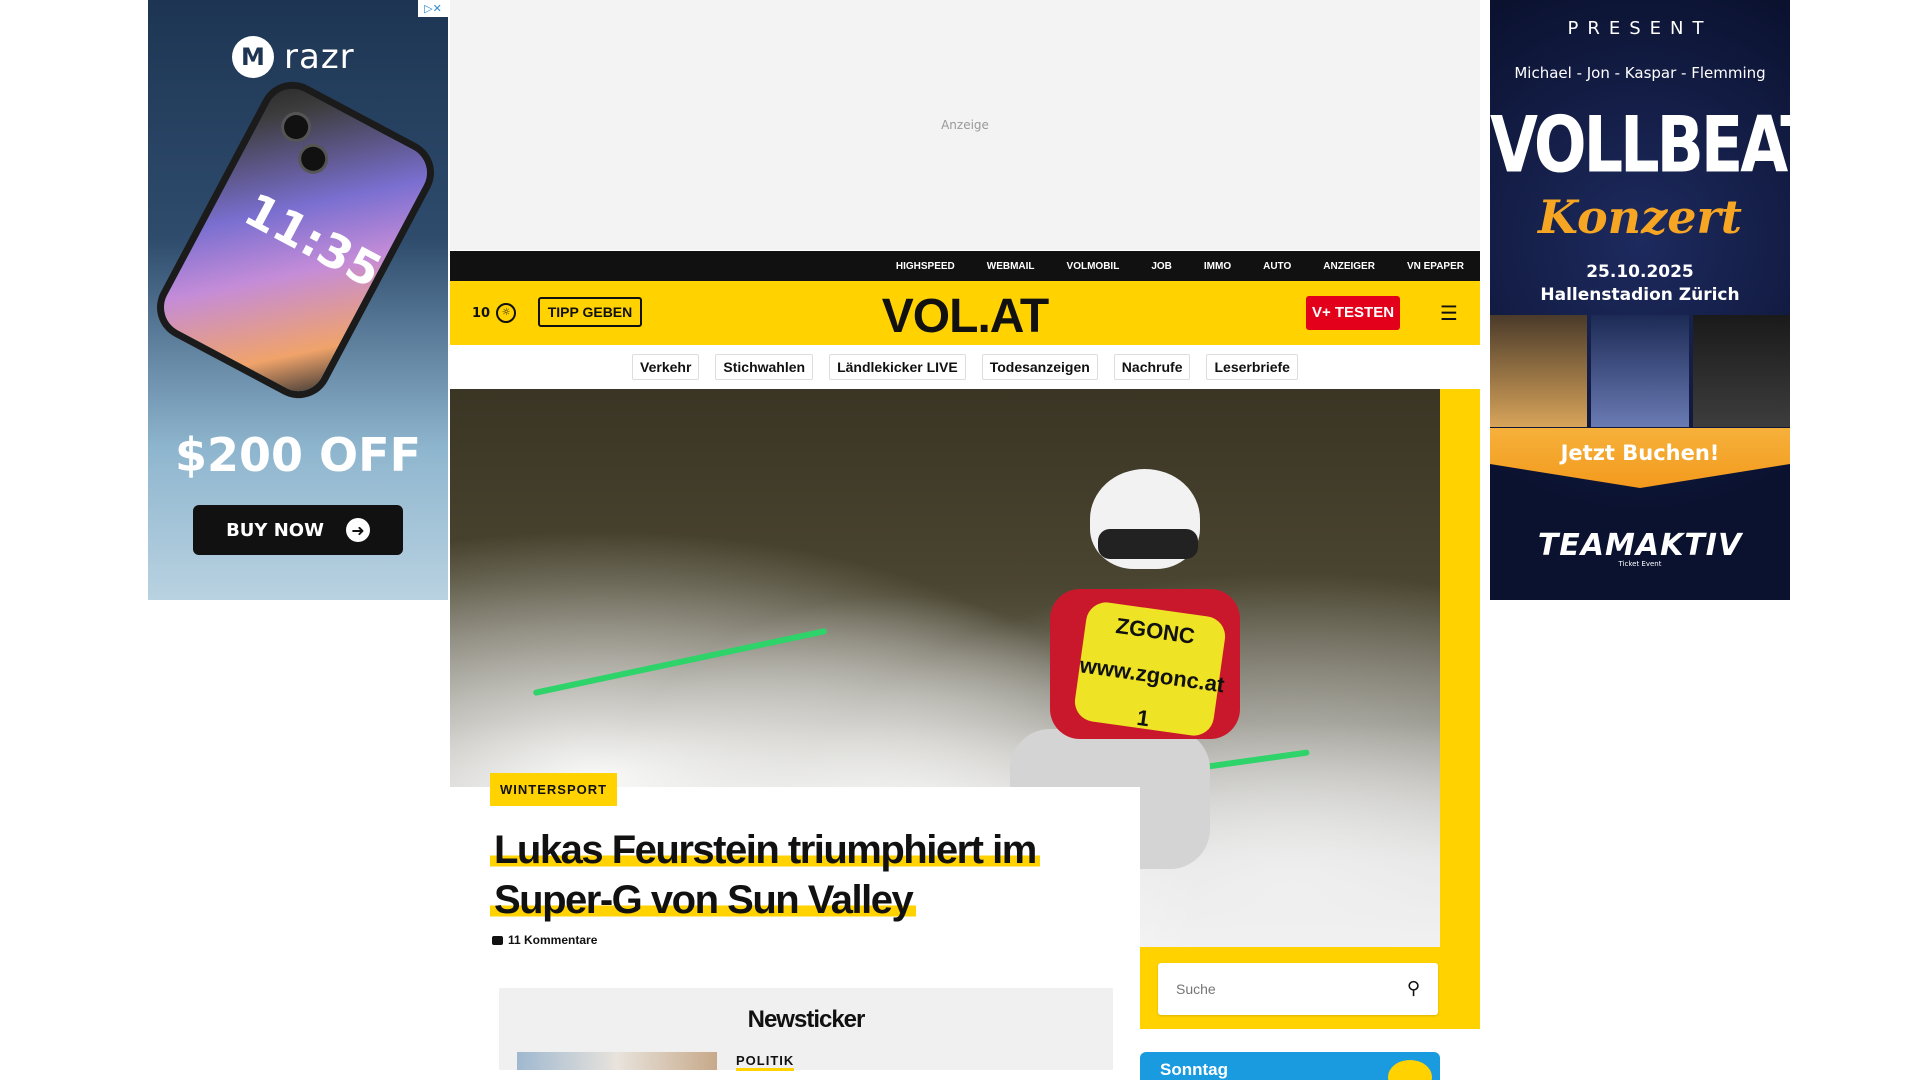  What do you see at coordinates (925, 266) in the screenshot?
I see `service-link-highspeed: HIGHSPEED` at bounding box center [925, 266].